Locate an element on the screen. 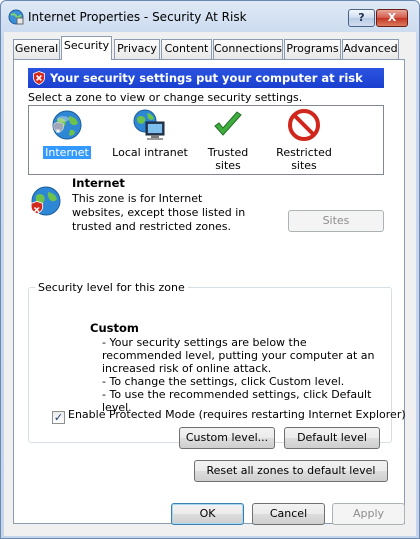  zone-restricted-sites-label-line2: sites is located at coordinates (304, 165).